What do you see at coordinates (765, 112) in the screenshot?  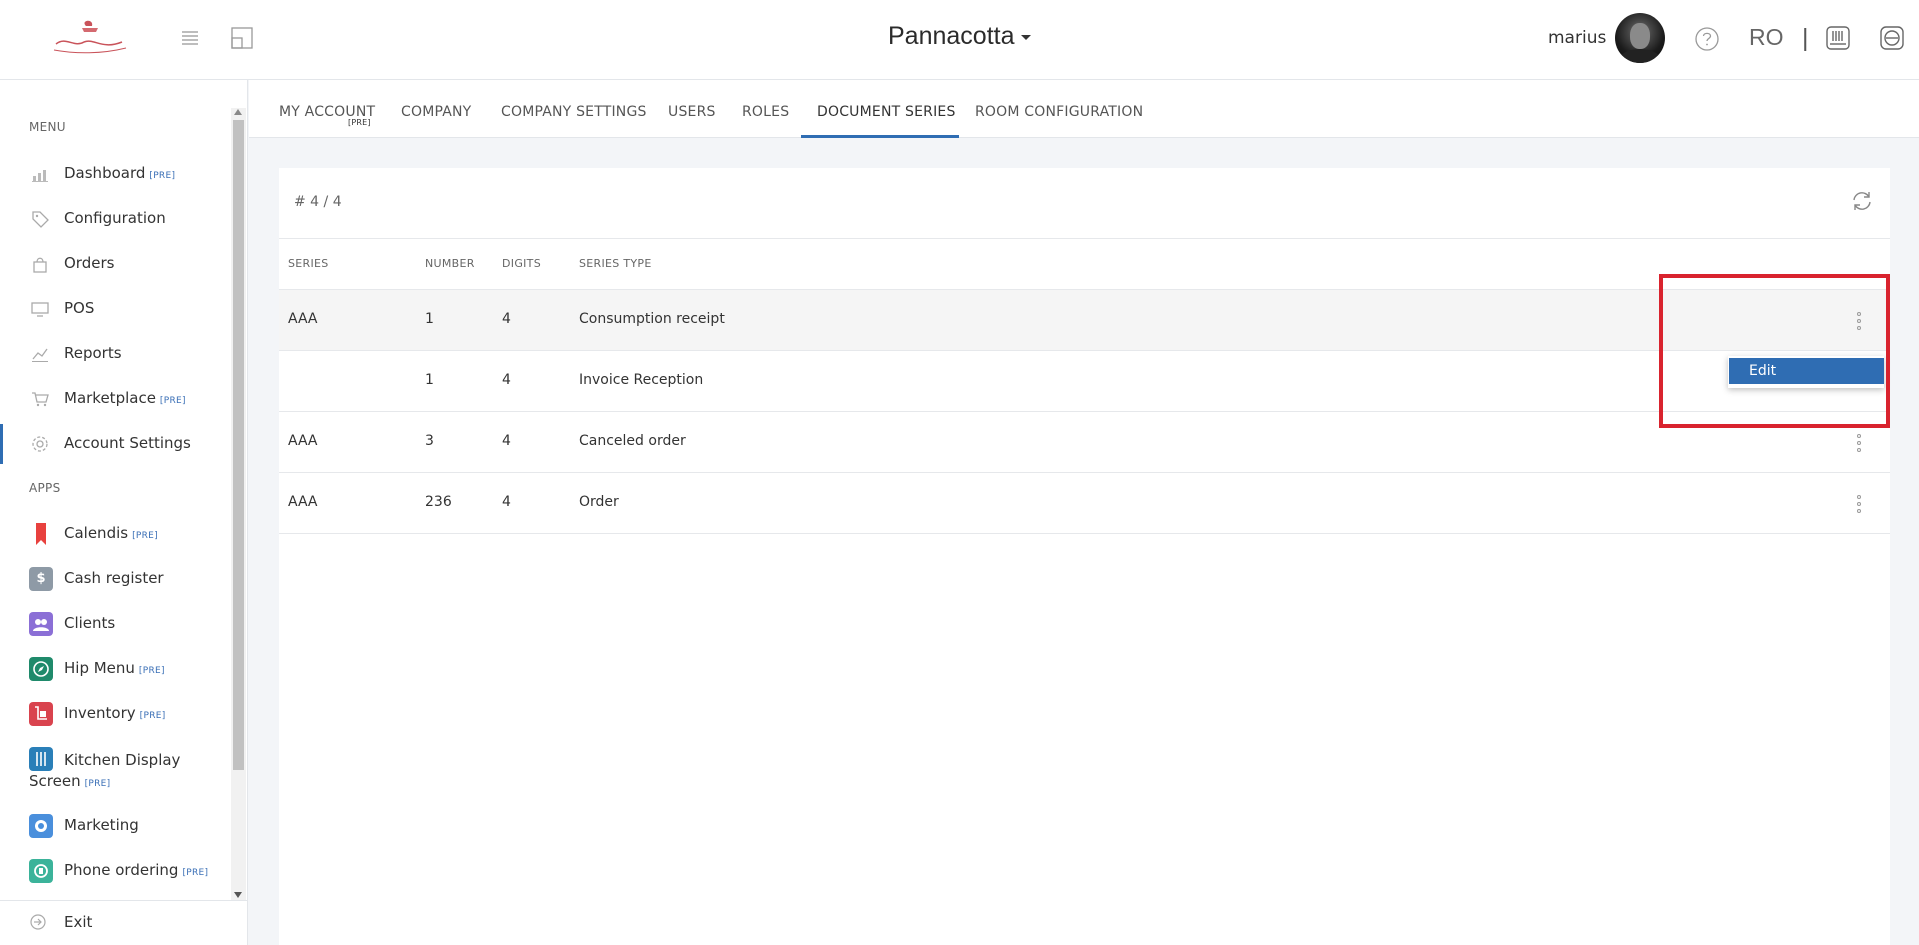 I see `tab-roles: ROLES` at bounding box center [765, 112].